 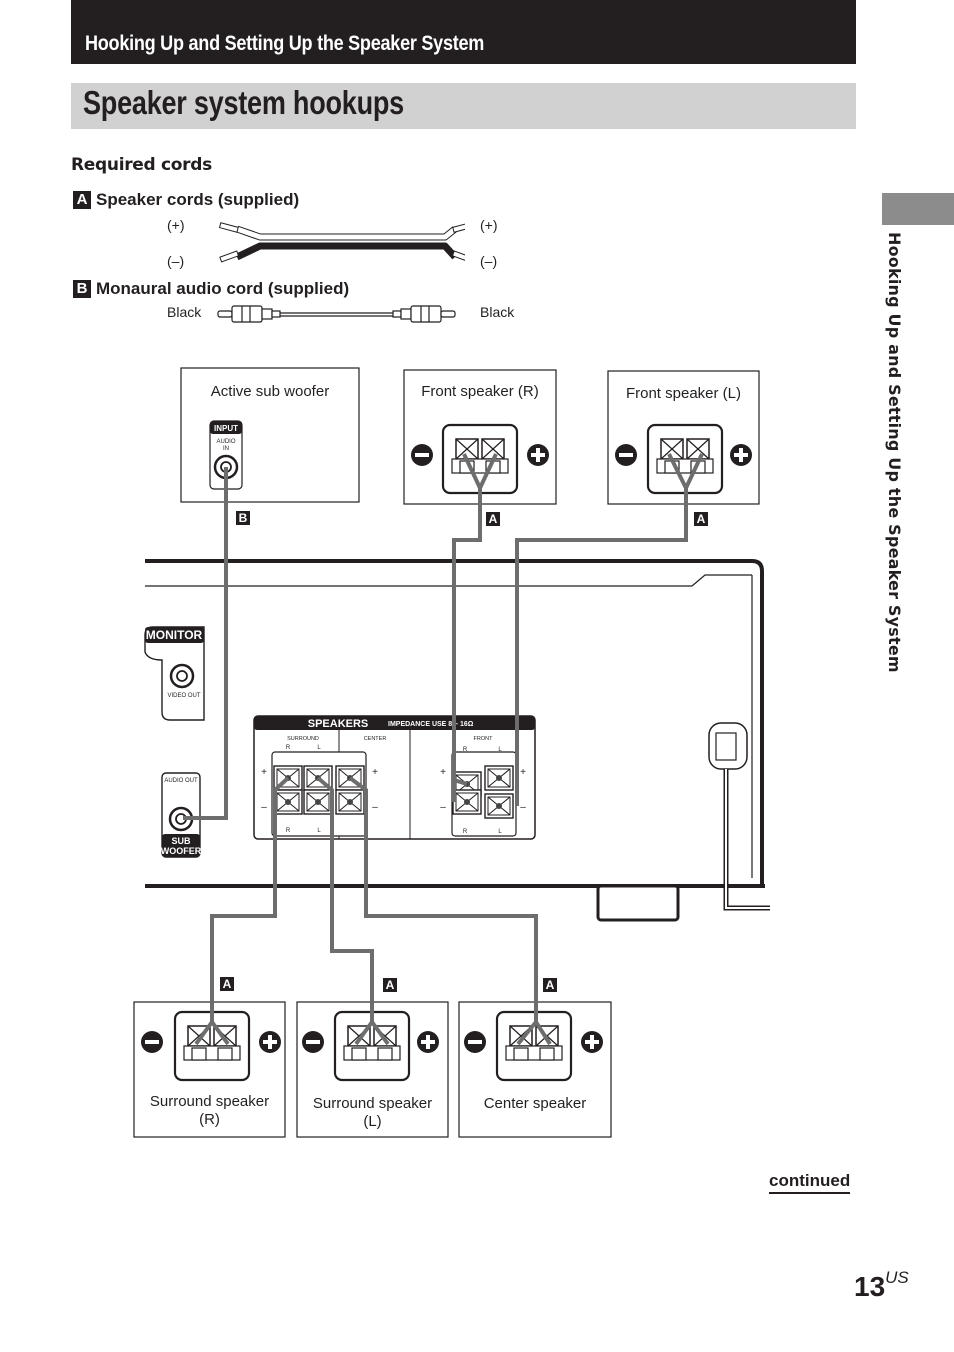 I want to click on audio-out-label: AUDIO OUT, so click(x=181, y=781).